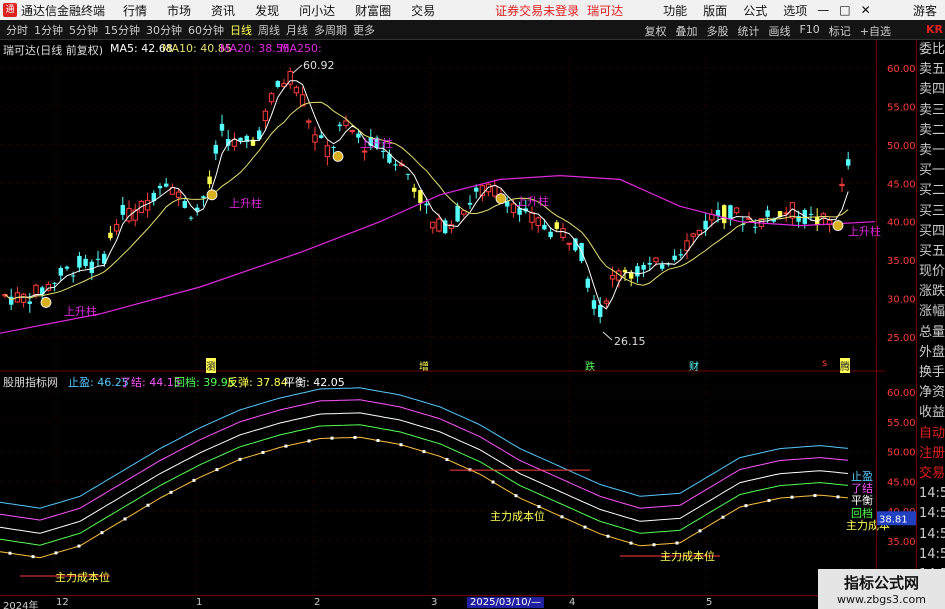 The image size is (945, 609). Describe the element at coordinates (83, 30) in the screenshot. I see `period-5min: 5分钟` at that location.